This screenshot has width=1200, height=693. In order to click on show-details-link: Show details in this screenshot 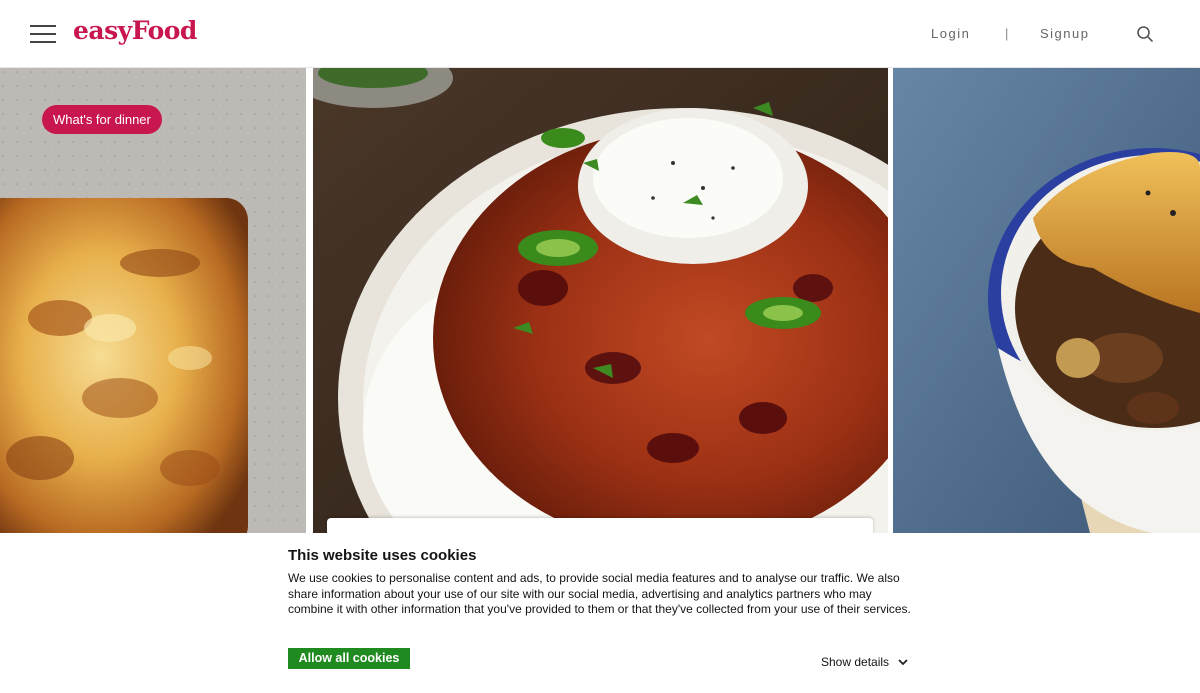, I will do `click(855, 662)`.